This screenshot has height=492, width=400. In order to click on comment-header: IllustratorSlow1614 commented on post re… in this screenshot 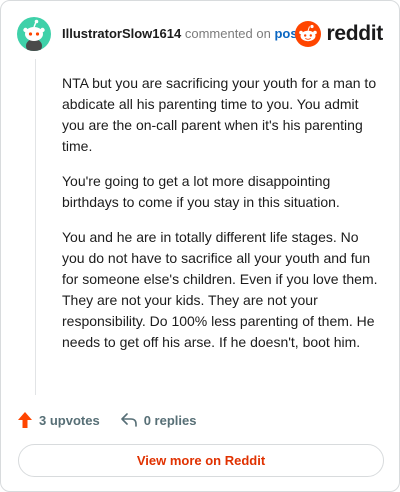, I will do `click(201, 34)`.